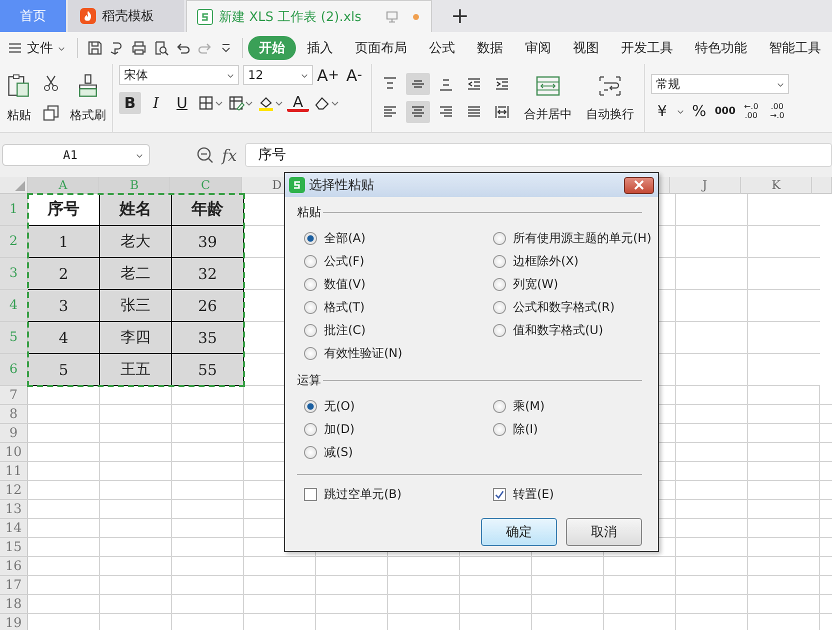 The width and height of the screenshot is (832, 630). Describe the element at coordinates (14, 622) in the screenshot. I see `row-header: 19` at that location.